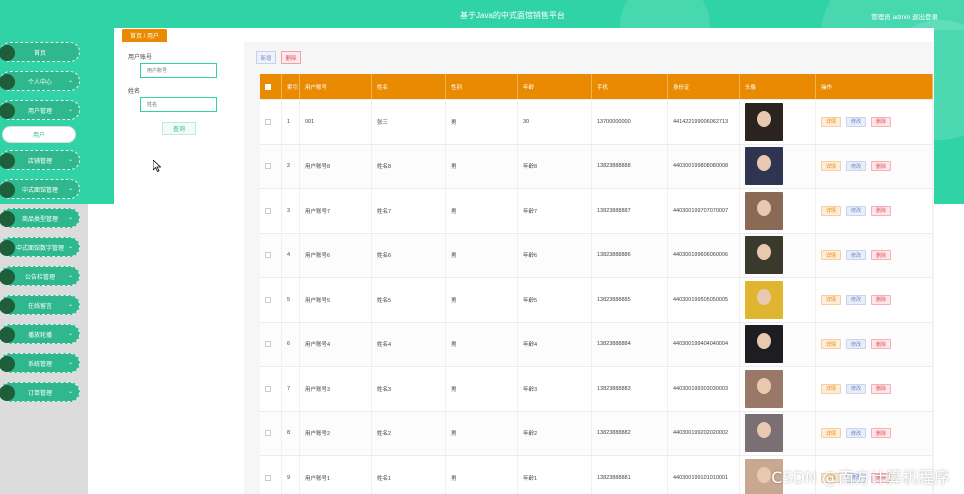 The image size is (964, 494). I want to click on sidebar-item-1: 个人中心 ⌄, so click(40, 81).